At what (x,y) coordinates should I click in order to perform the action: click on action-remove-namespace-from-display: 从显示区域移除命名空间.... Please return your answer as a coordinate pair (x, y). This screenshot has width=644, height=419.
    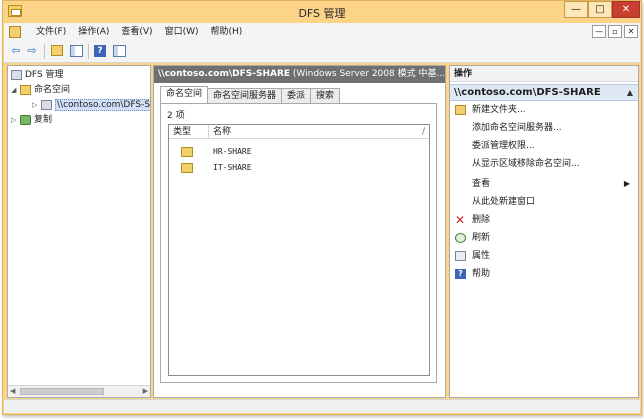
    Looking at the image, I should click on (544, 164).